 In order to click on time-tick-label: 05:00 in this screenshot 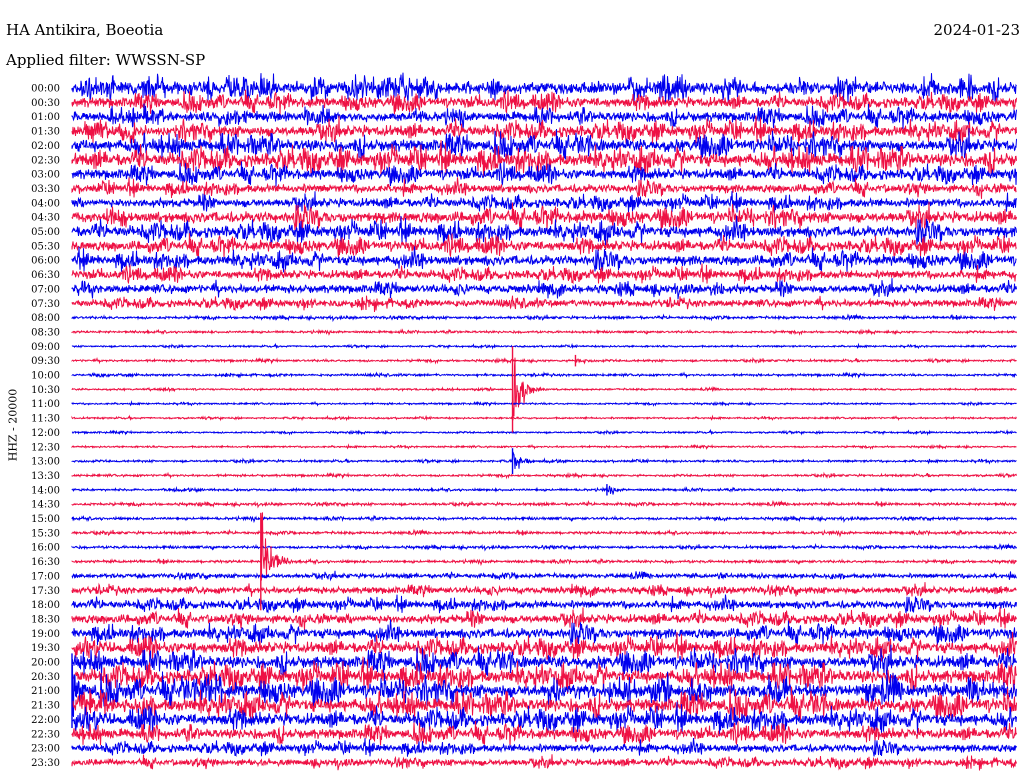, I will do `click(45, 232)`.